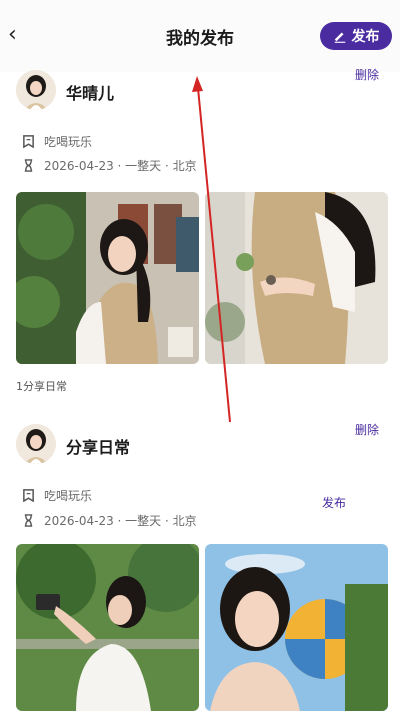 Image resolution: width=400 pixels, height=711 pixels. Describe the element at coordinates (365, 37) in the screenshot. I see `publish-button-label: 发布` at that location.